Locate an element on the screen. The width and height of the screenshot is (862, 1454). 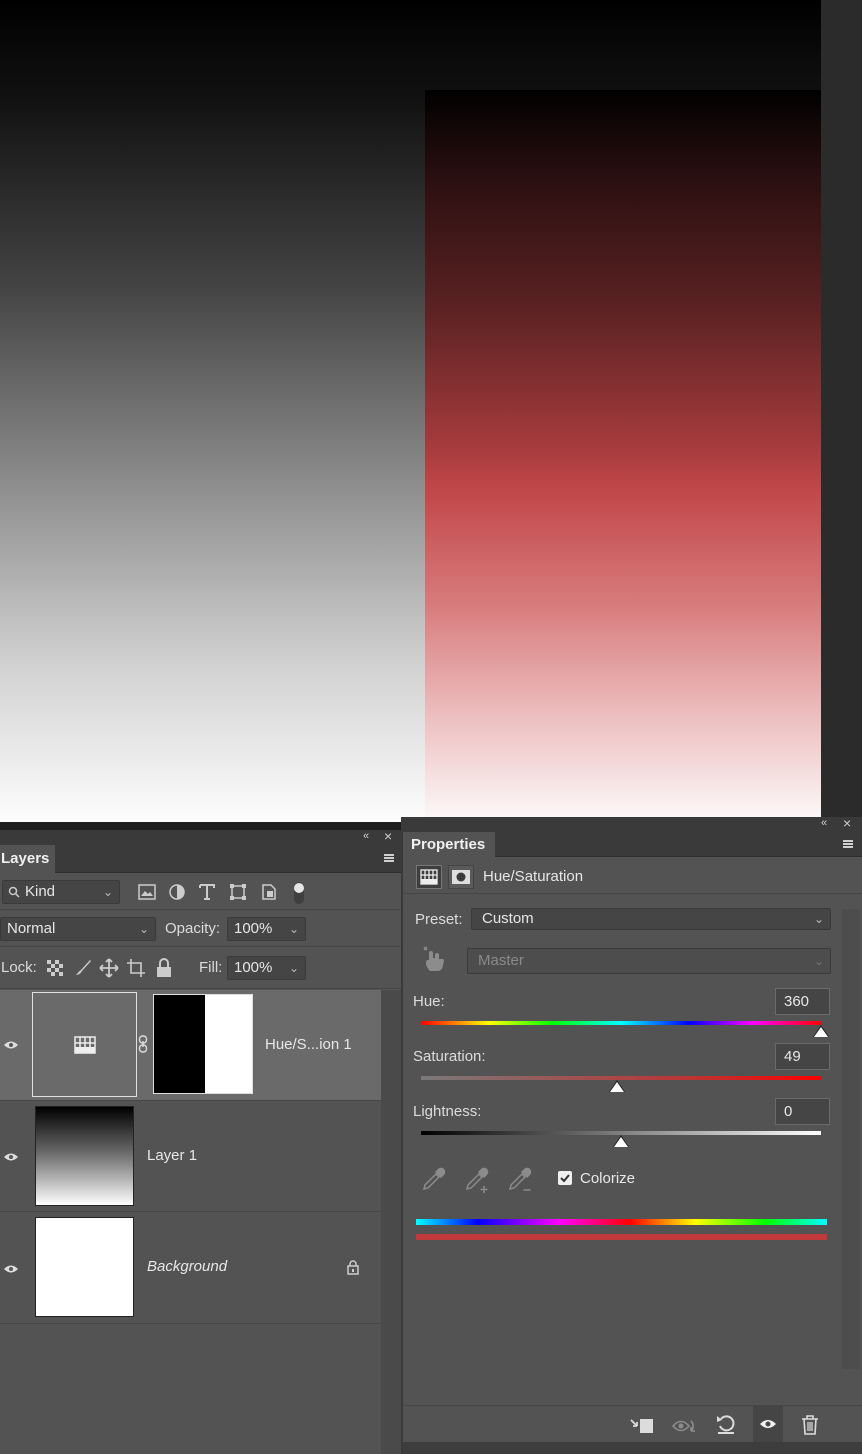
lightness-input: 0 is located at coordinates (802, 1111).